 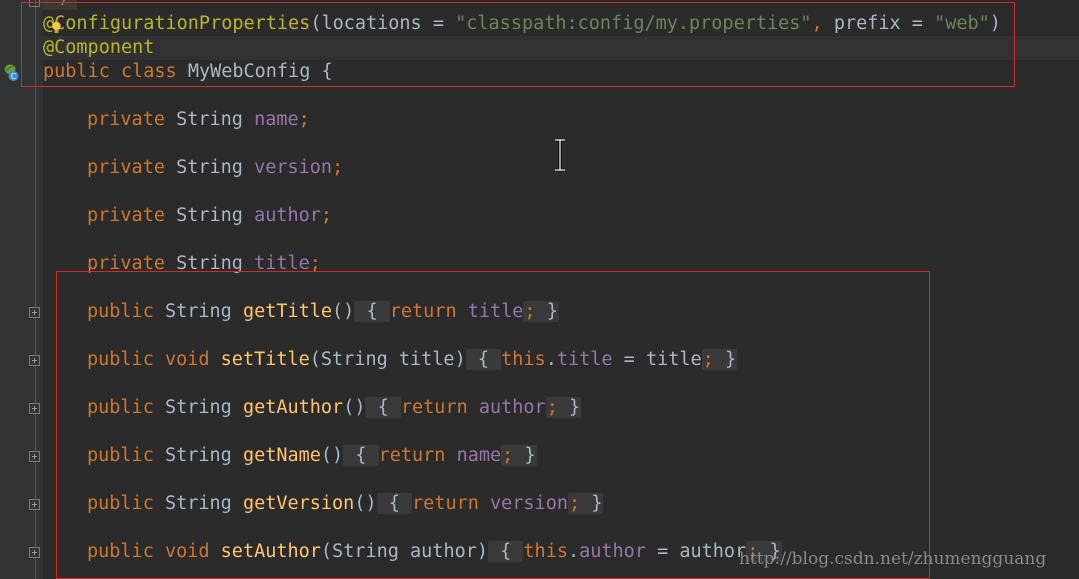 I want to click on annotation-component: @Component, so click(x=99, y=47).